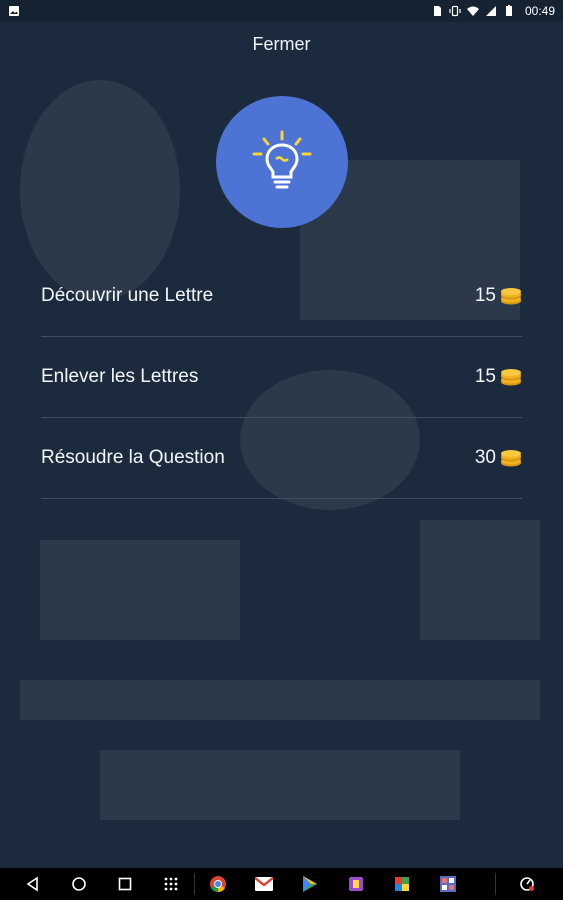 Image resolution: width=563 pixels, height=900 pixels. I want to click on screen-timer-icon, so click(527, 884).